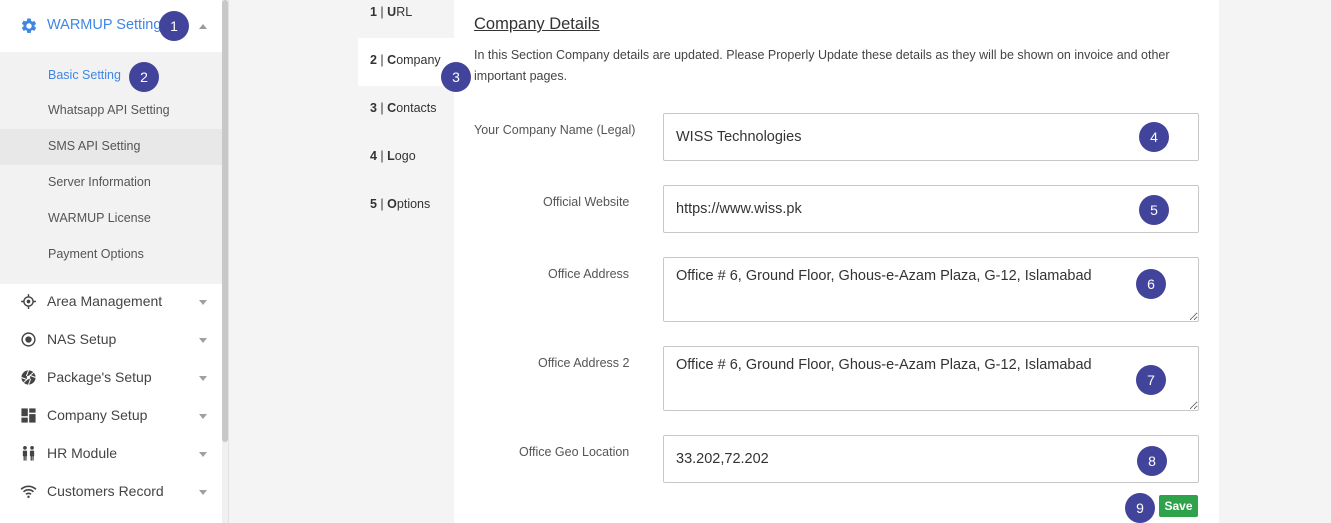 Image resolution: width=1331 pixels, height=523 pixels. Describe the element at coordinates (105, 491) in the screenshot. I see `sidebar-item-label: Customers Record` at that location.